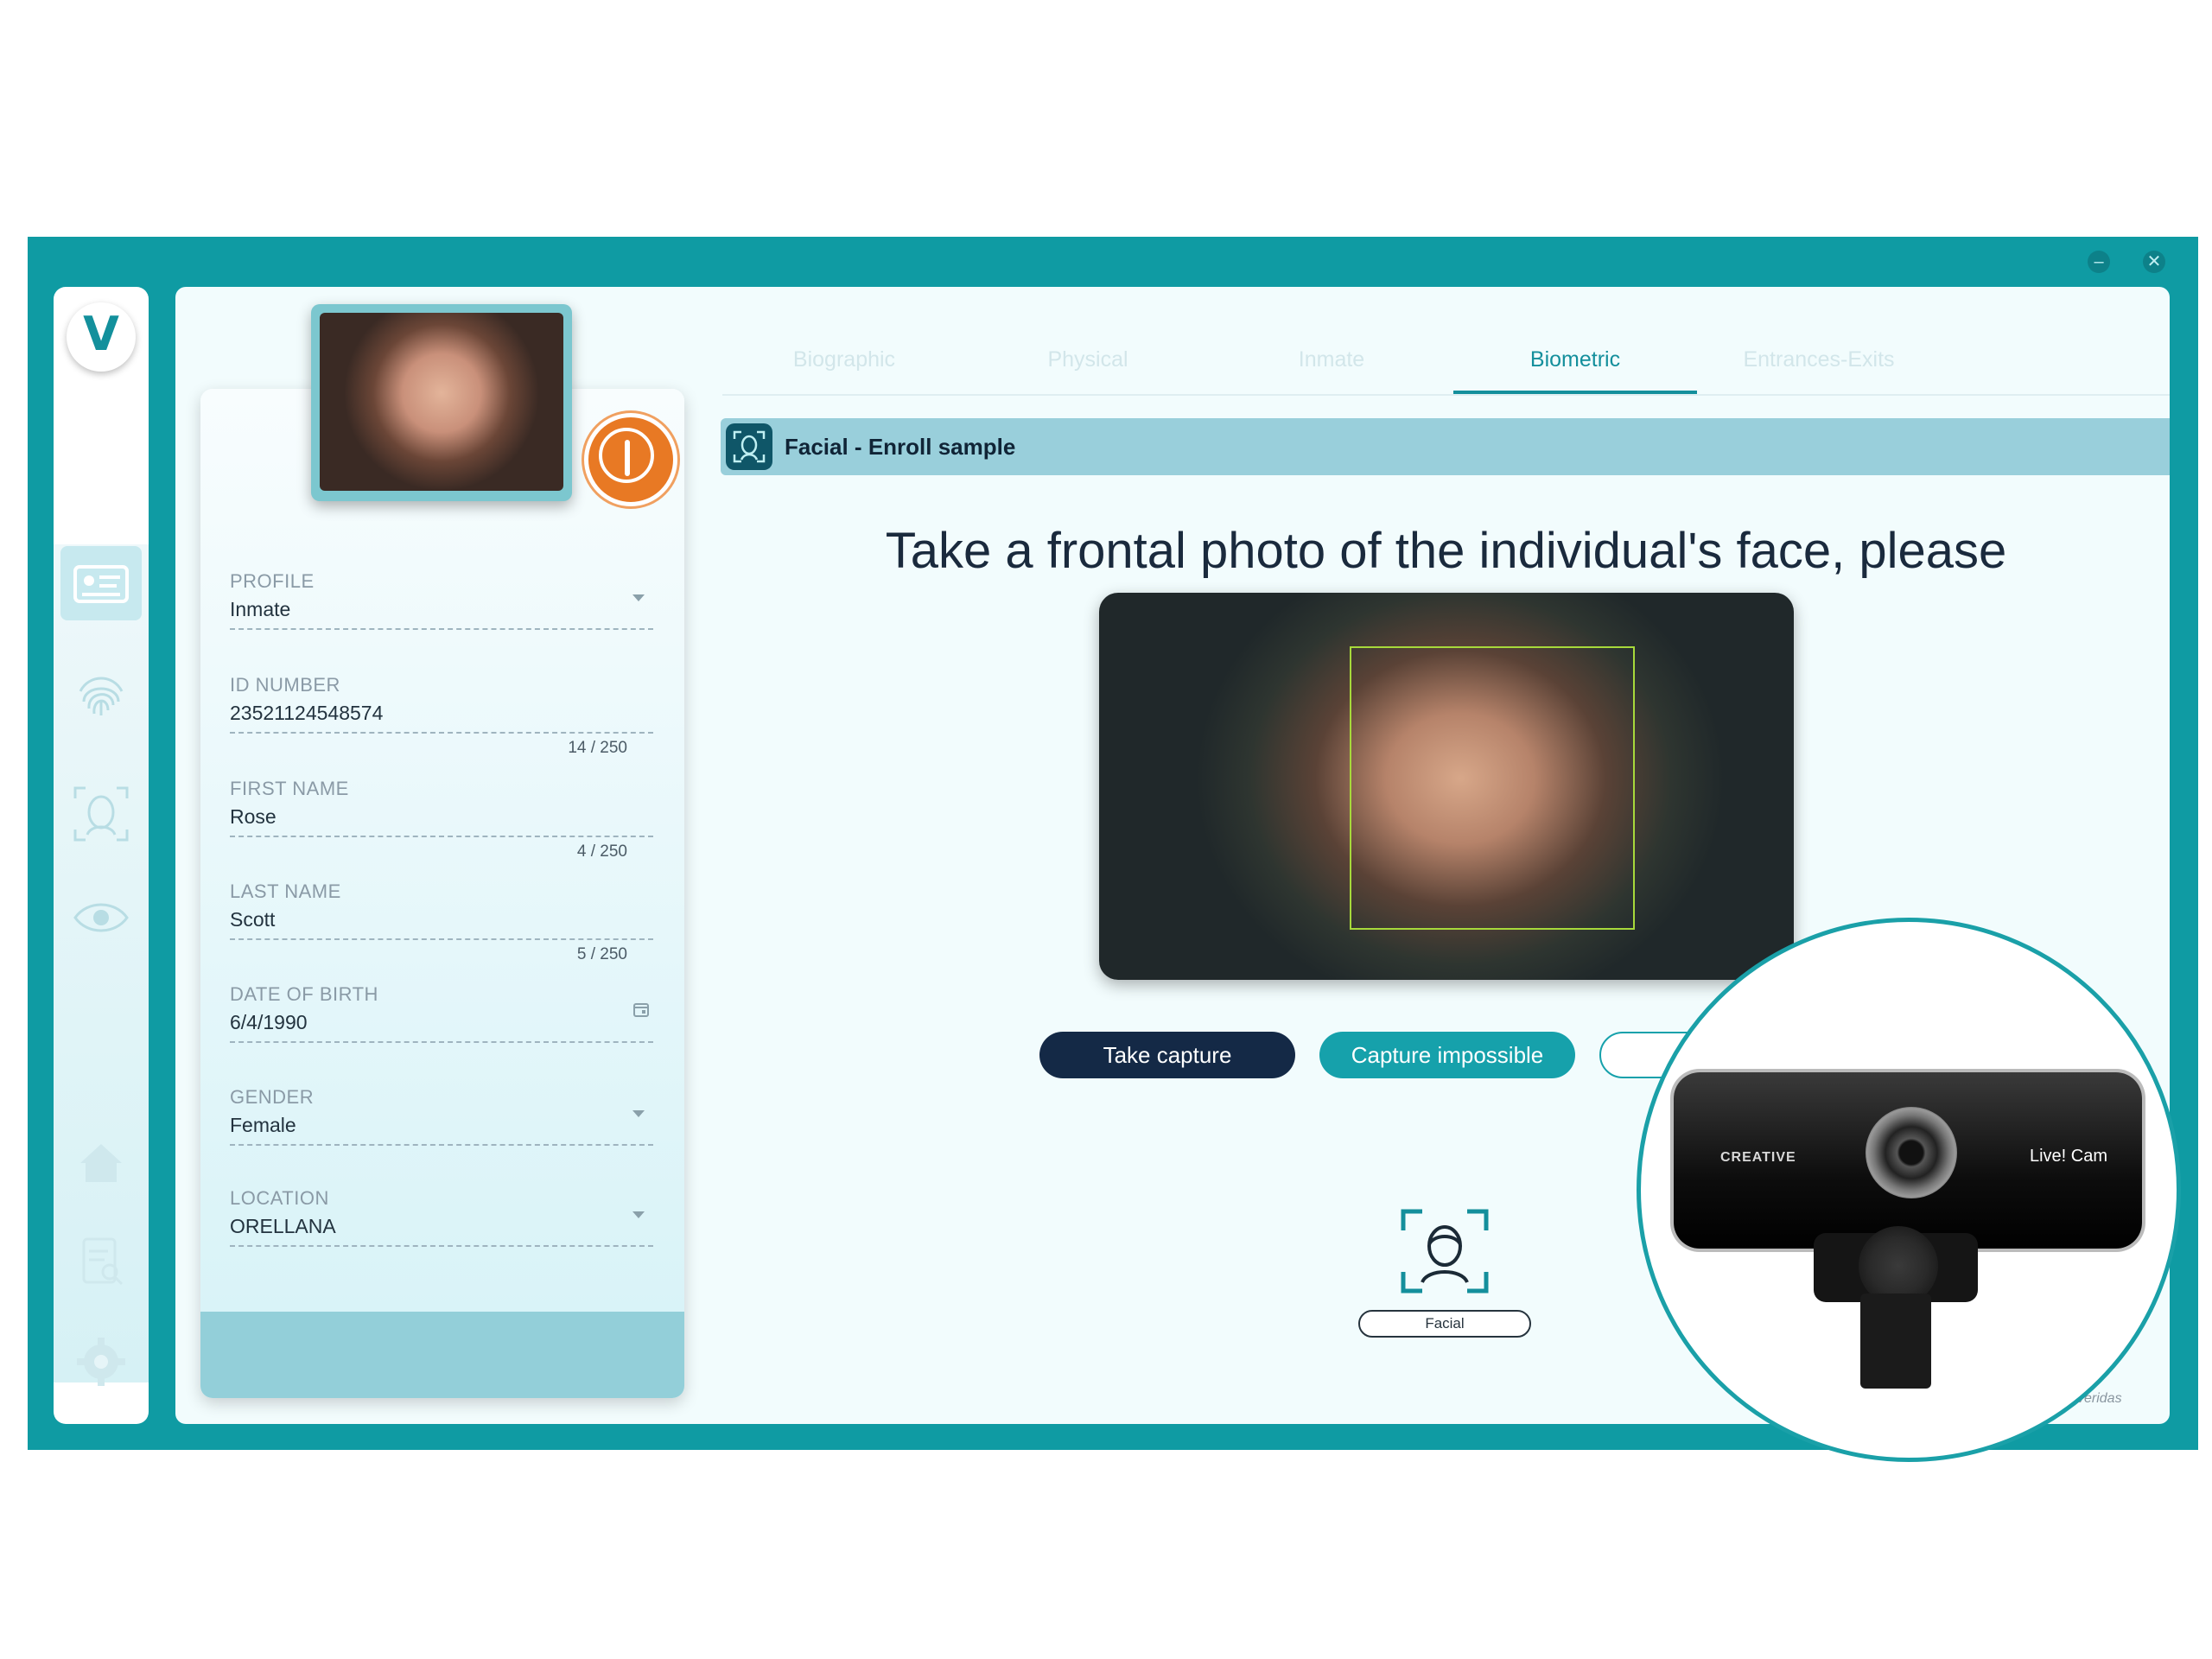 The height and width of the screenshot is (1659, 2212). I want to click on profile-photo-image, so click(441, 402).